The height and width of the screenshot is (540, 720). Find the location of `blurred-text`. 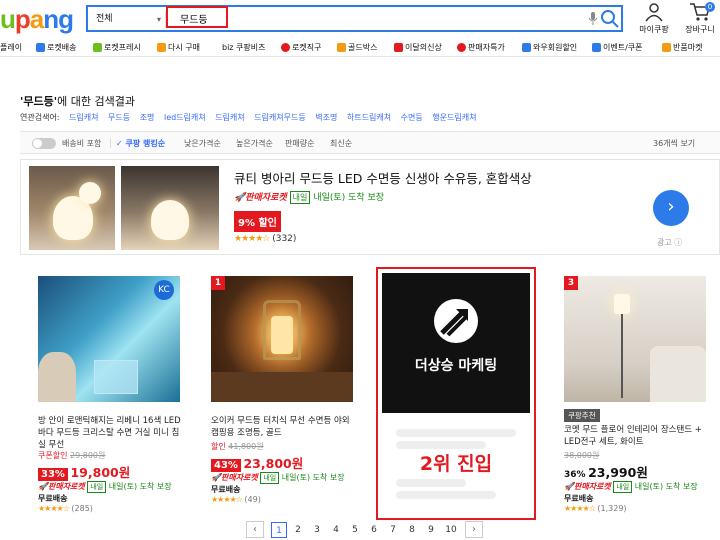

blurred-text is located at coordinates (431, 483).